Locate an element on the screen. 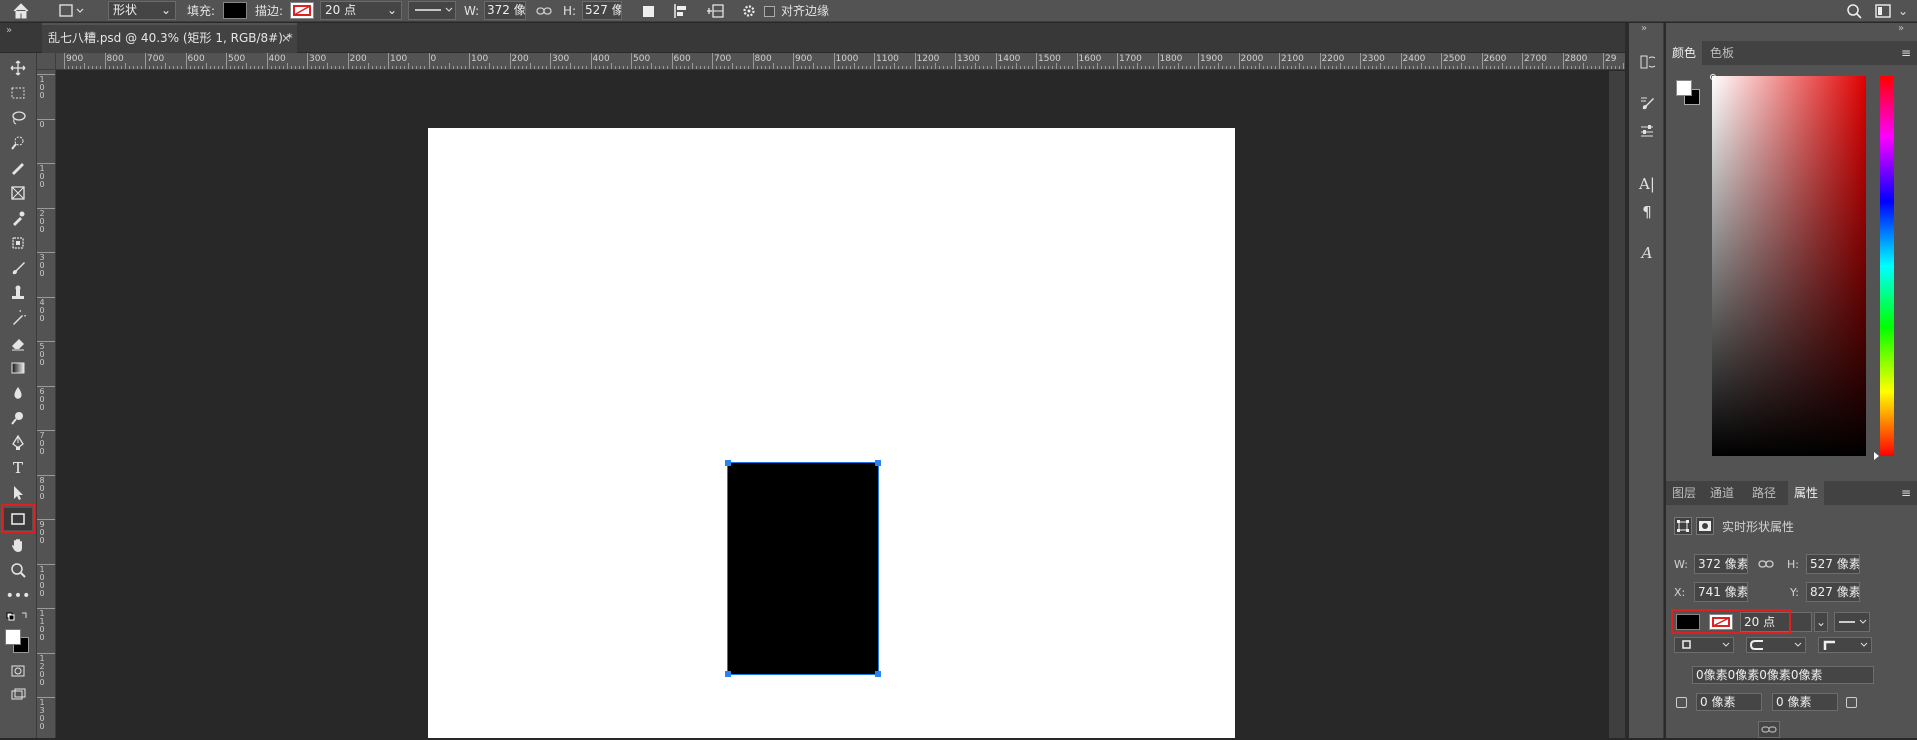 The image size is (1917, 740). foreground-color-swatch is located at coordinates (13, 637).